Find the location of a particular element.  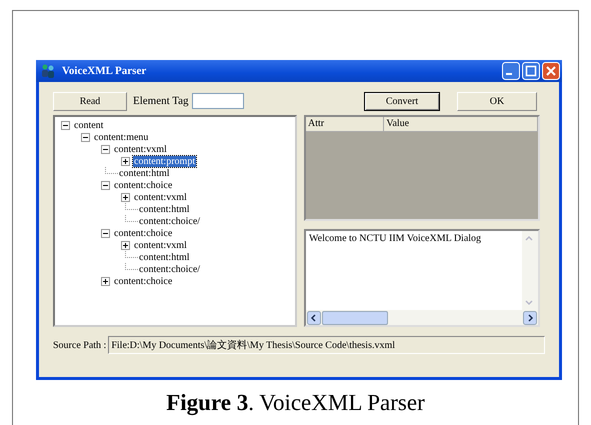

column-header: Value is located at coordinates (461, 124).